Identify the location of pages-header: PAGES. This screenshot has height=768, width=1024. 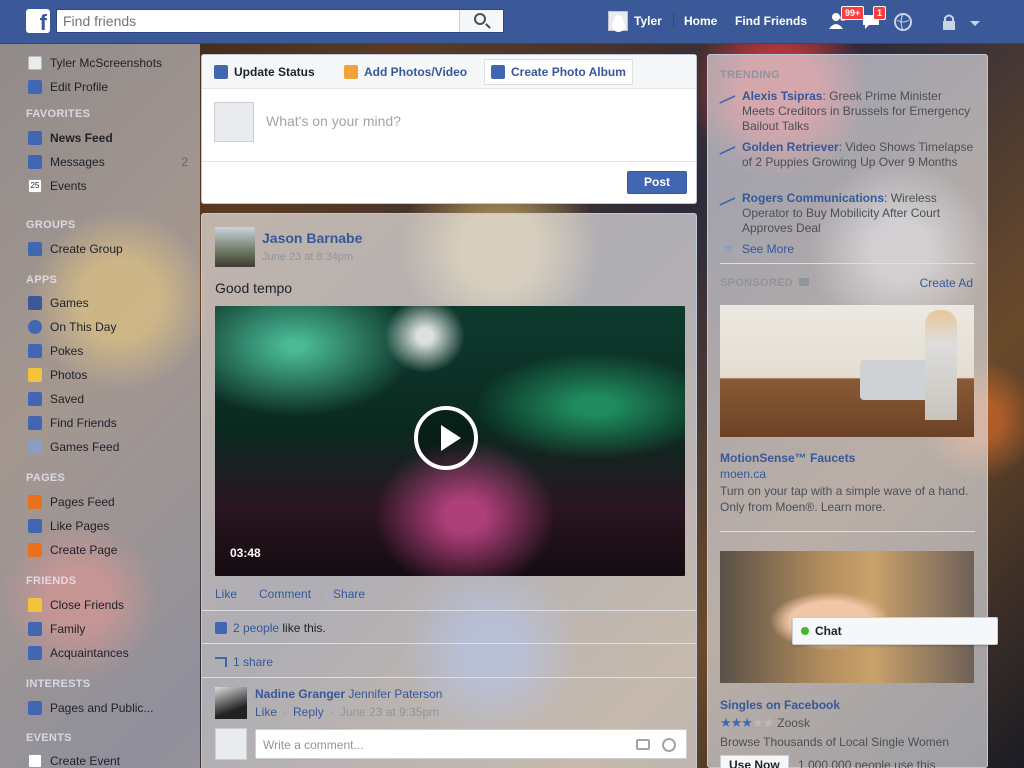
(46, 478).